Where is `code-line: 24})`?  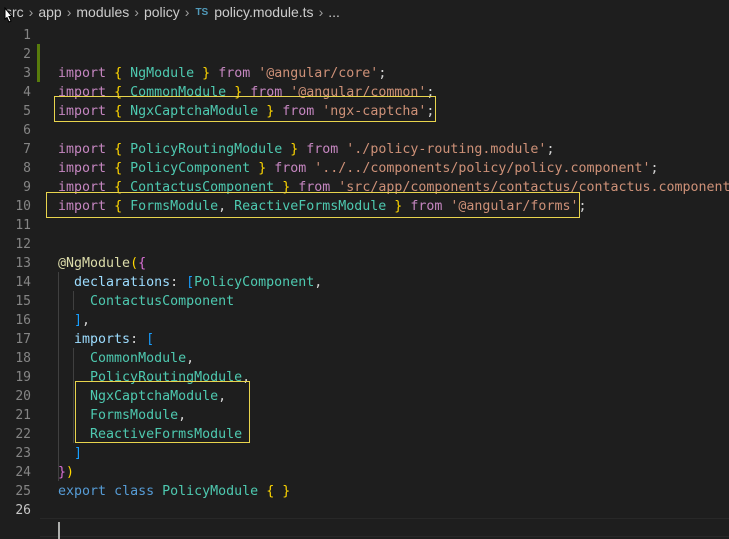
code-line: 24}) is located at coordinates (364, 472).